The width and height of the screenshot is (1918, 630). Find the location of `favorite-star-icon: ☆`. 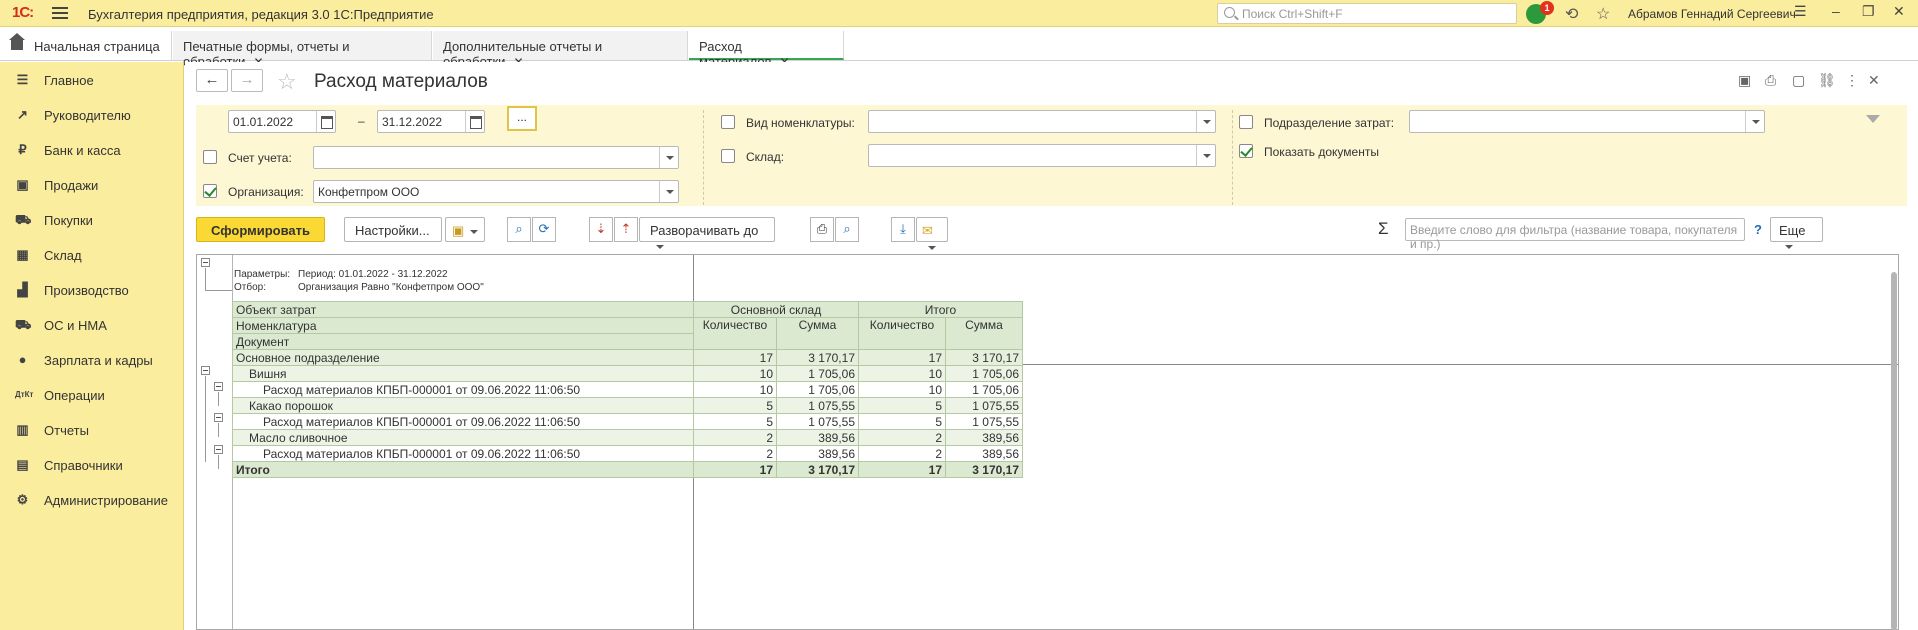

favorite-star-icon: ☆ is located at coordinates (287, 82).